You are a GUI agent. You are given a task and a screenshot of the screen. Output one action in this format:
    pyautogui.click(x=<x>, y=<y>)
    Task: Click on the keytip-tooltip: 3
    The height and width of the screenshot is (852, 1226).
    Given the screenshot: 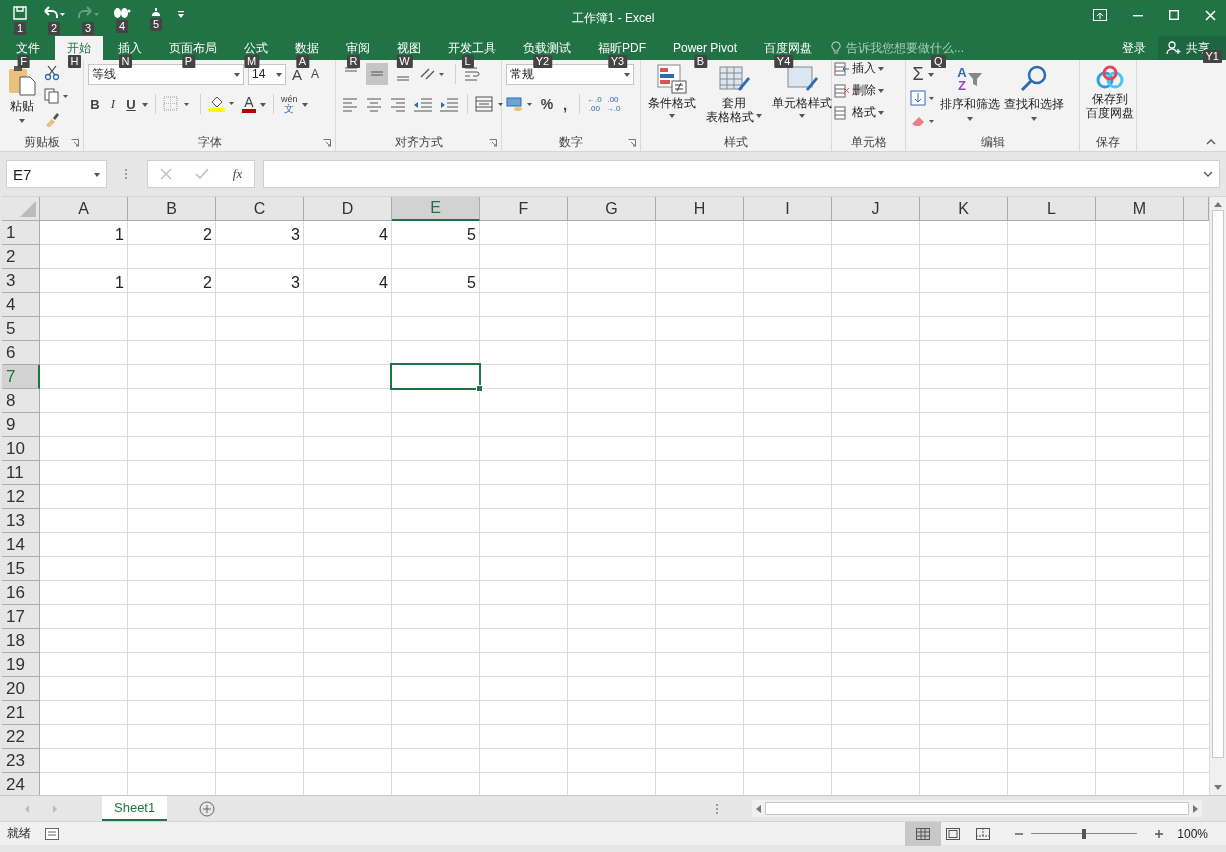 What is the action you would take?
    pyautogui.click(x=88, y=28)
    